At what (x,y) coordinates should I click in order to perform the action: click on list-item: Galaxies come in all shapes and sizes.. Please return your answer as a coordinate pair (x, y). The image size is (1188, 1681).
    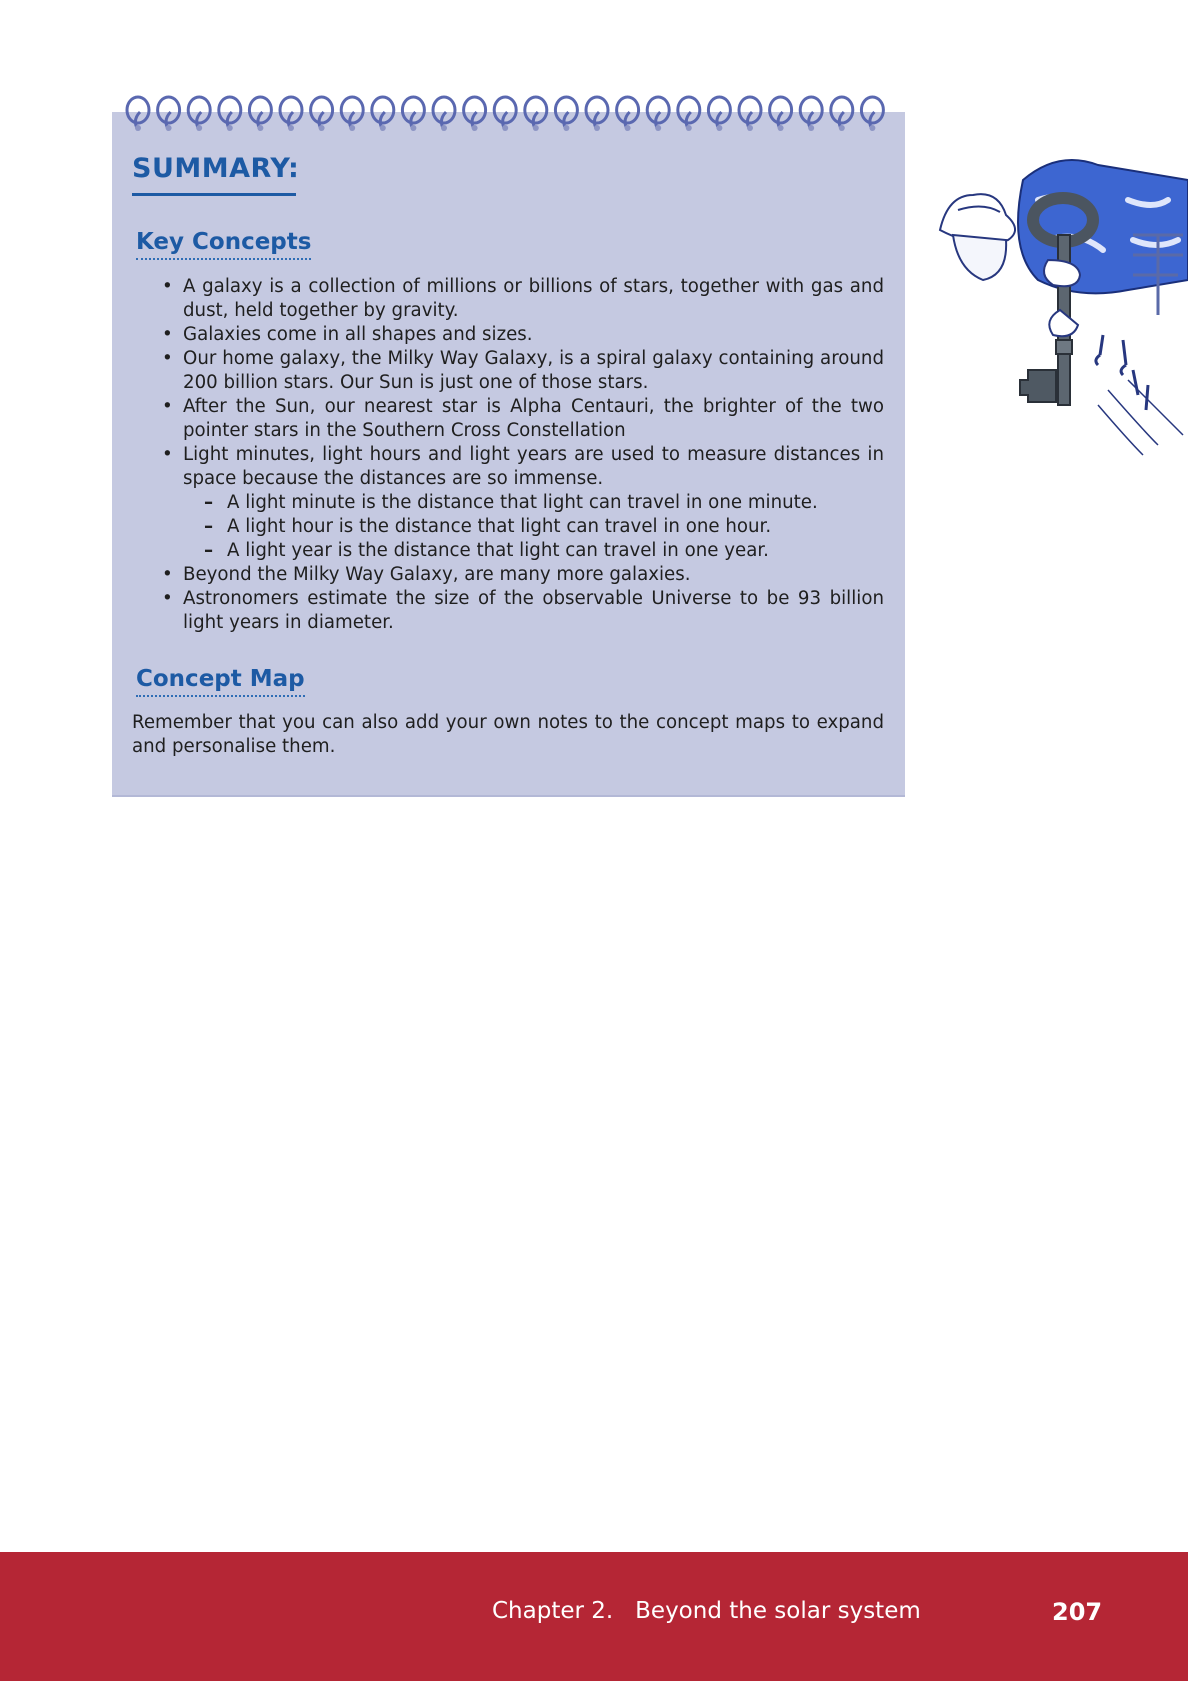
    Looking at the image, I should click on (523, 335).